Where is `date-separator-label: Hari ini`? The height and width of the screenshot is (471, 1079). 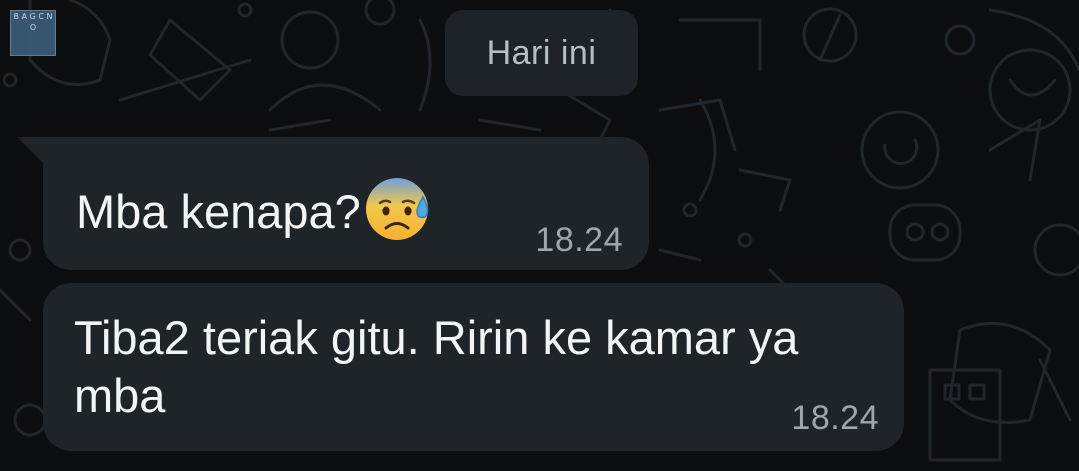
date-separator-label: Hari ini is located at coordinates (541, 53).